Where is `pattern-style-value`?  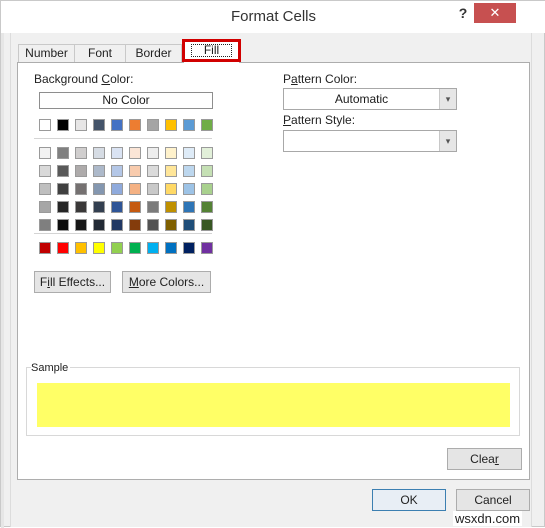 pattern-style-value is located at coordinates (361, 141).